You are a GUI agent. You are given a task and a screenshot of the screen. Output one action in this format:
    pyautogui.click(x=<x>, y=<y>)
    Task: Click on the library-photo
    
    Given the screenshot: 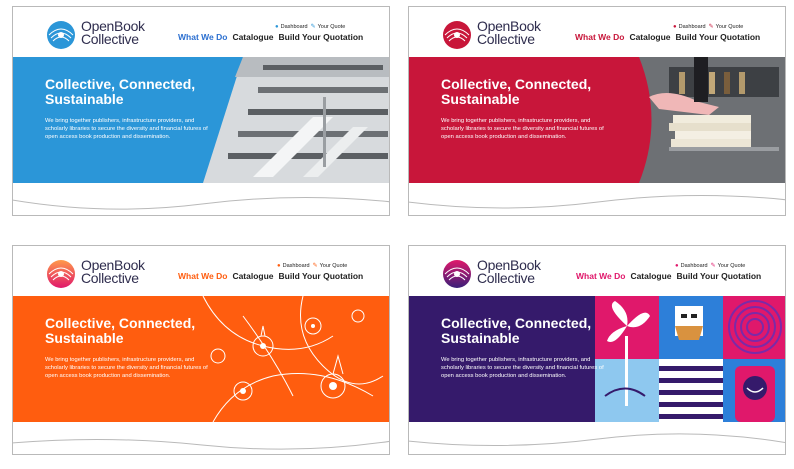 What is the action you would take?
    pyautogui.click(x=296, y=120)
    